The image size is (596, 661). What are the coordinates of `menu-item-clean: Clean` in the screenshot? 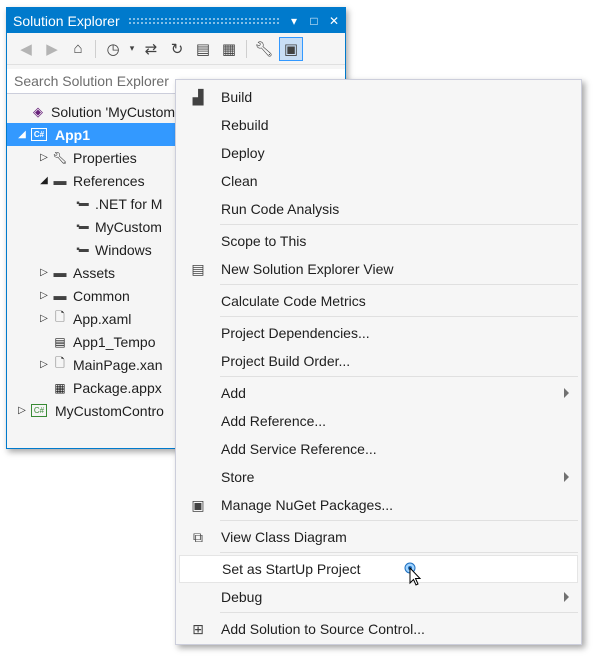 It's located at (378, 181).